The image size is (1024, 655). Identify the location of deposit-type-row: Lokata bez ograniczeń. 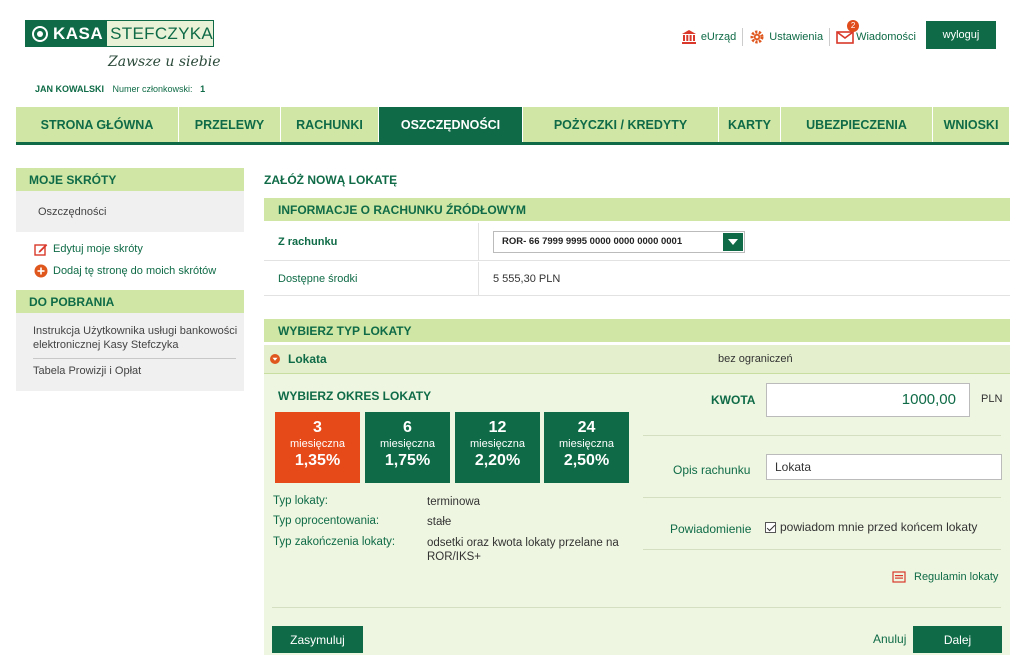
(637, 359).